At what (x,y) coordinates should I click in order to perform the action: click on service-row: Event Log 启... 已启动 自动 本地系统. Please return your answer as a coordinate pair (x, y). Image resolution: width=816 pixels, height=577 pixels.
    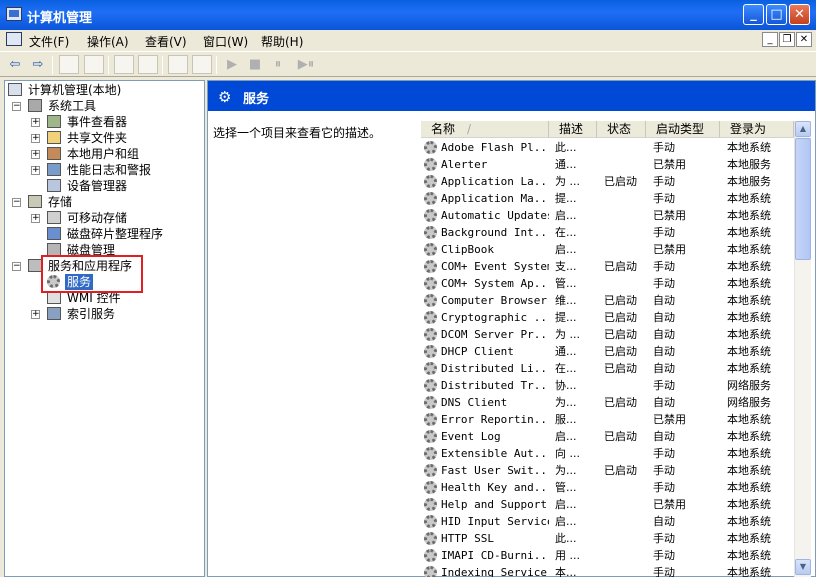
    Looking at the image, I should click on (607, 436).